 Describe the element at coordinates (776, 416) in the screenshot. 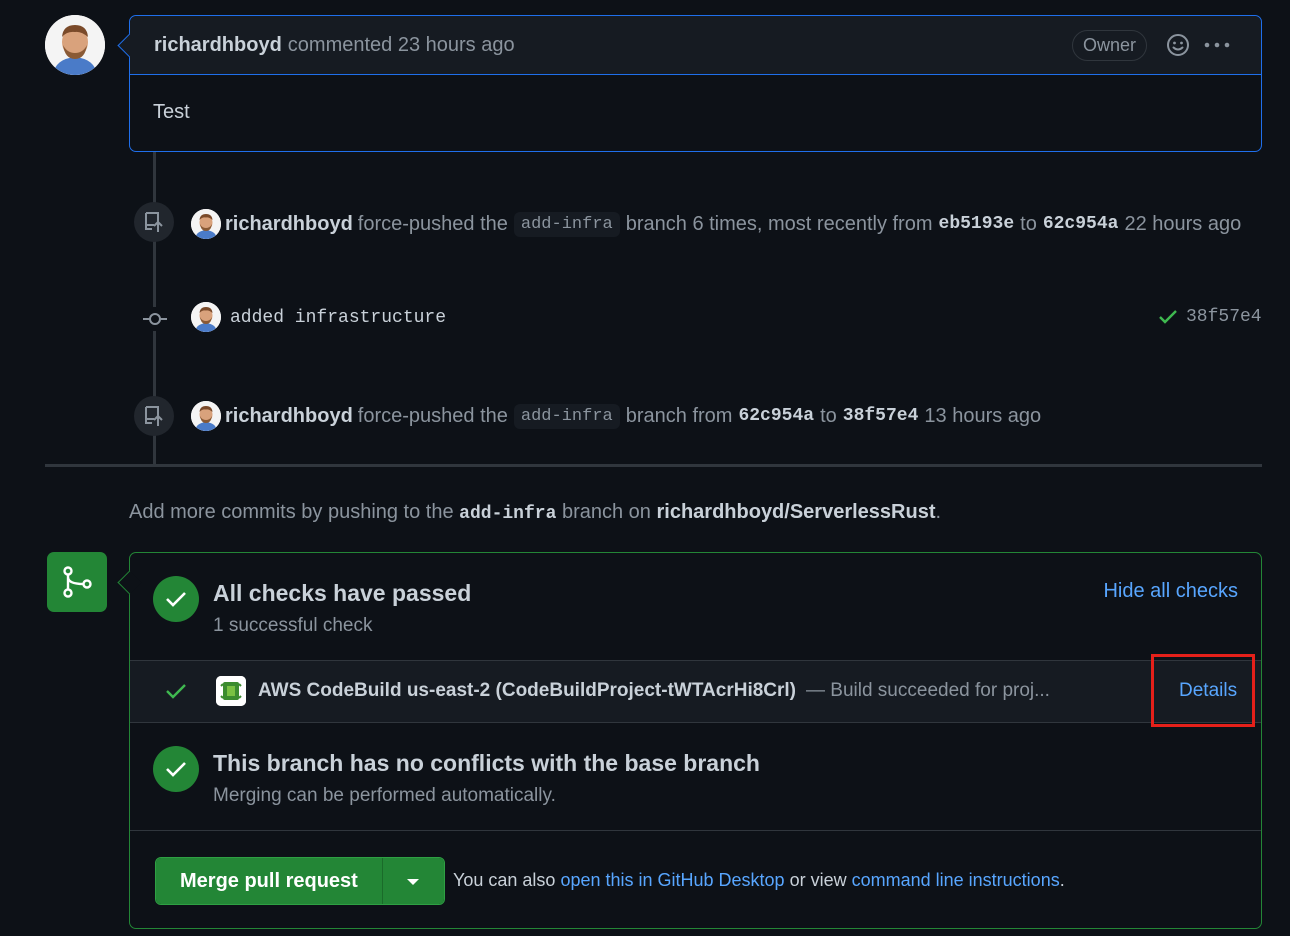

I see `from-sha-link: 62c954a` at that location.